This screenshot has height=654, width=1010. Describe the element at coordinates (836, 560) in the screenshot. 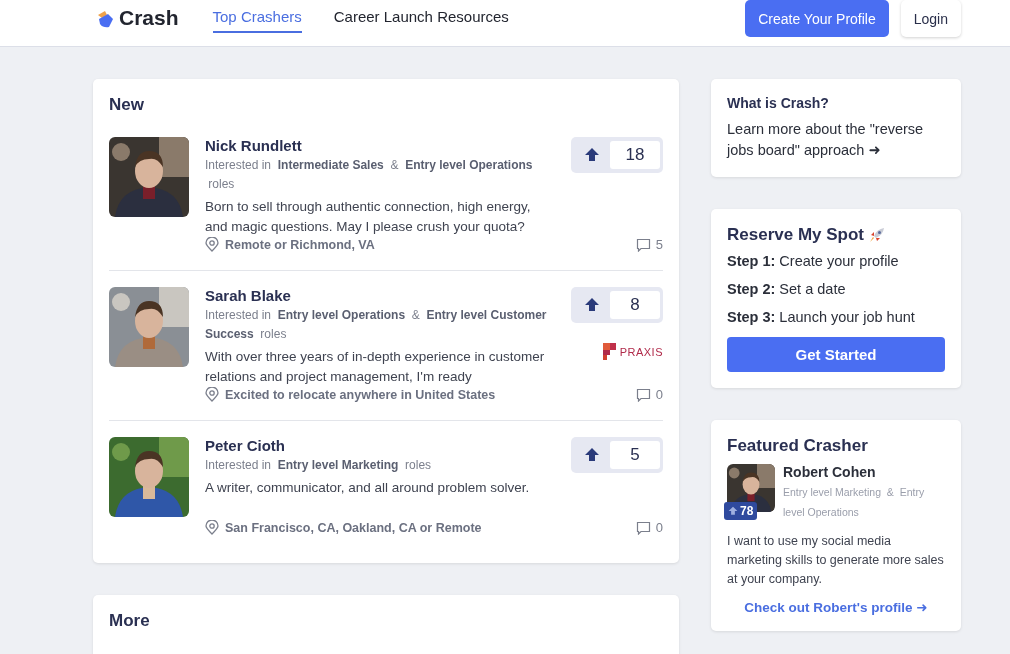

I see `profile-bio: I want to use my social media marketing skills to generate more sales at your company.` at that location.